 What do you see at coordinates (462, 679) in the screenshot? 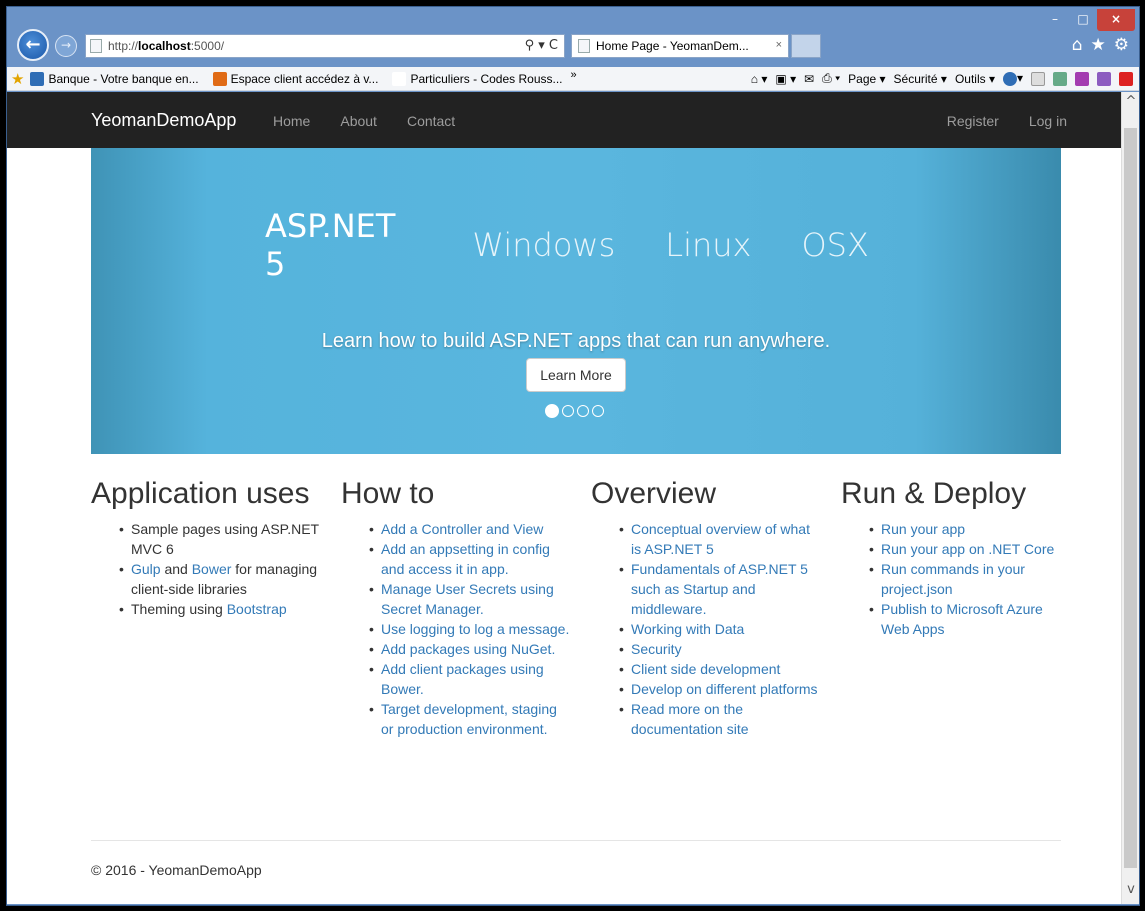
I see `list-link: Add client packages using Bower.` at bounding box center [462, 679].